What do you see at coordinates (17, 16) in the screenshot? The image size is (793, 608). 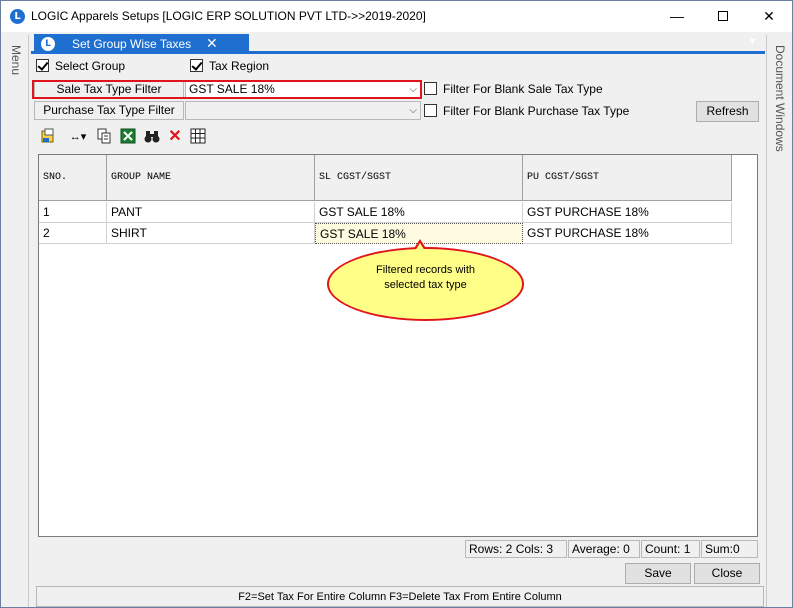 I see `app-logo-icon: L` at bounding box center [17, 16].